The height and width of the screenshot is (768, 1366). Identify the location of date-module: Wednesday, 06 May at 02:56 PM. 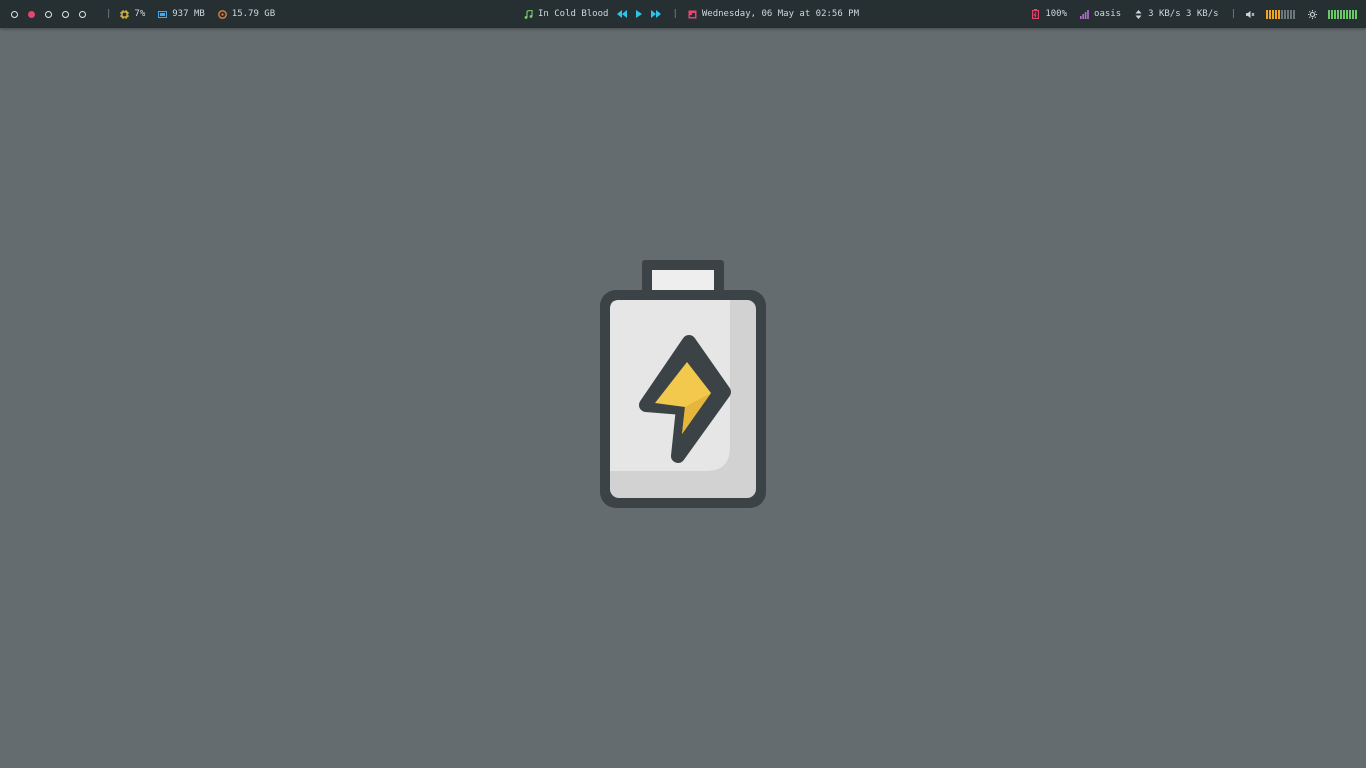
(773, 14).